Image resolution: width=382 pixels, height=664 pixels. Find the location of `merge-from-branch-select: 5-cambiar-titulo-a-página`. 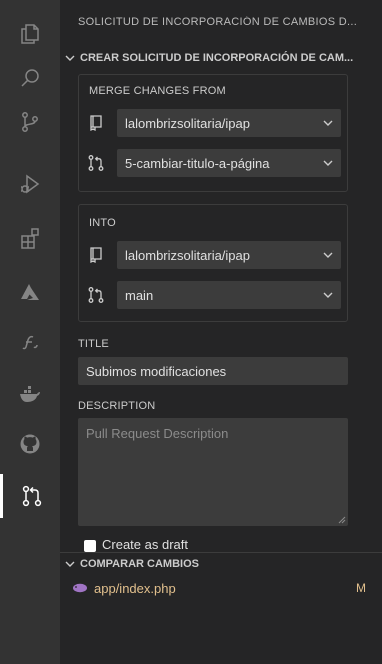

merge-from-branch-select: 5-cambiar-titulo-a-página is located at coordinates (229, 163).